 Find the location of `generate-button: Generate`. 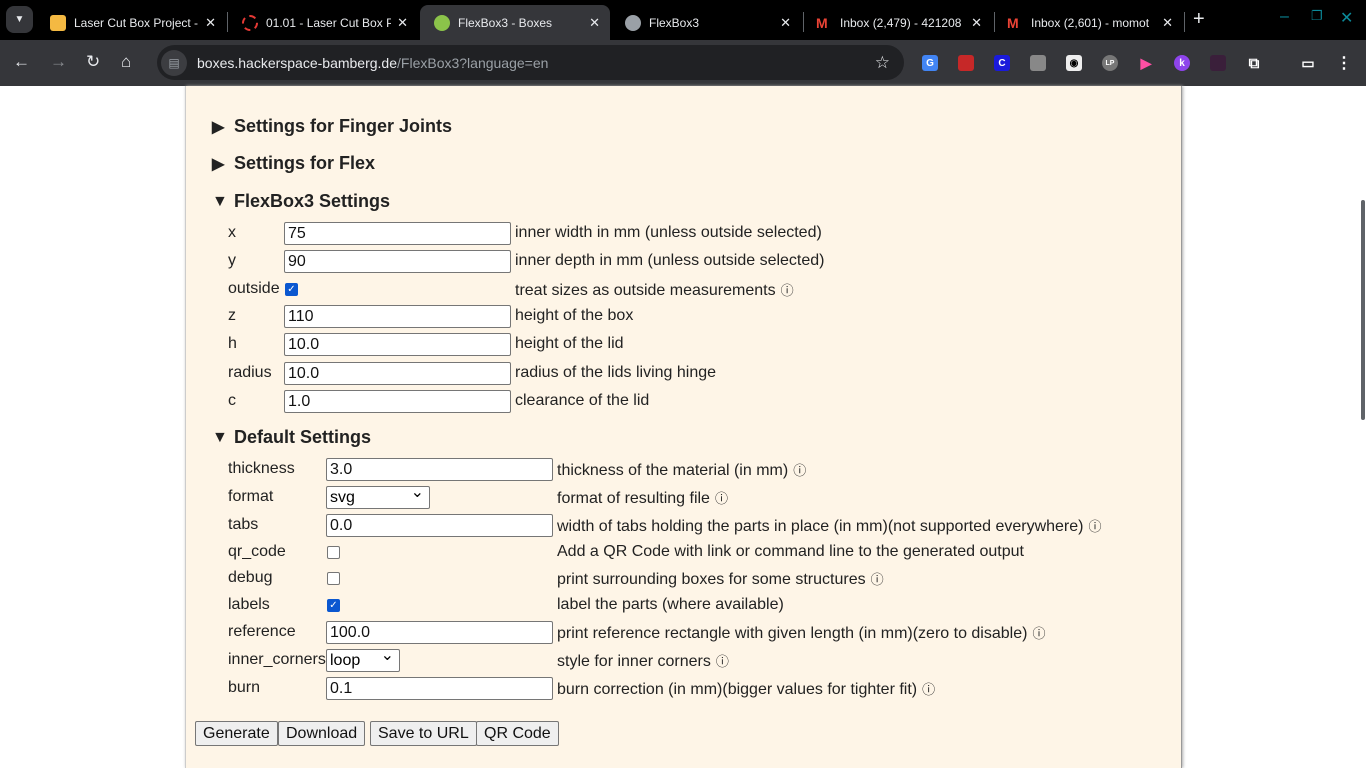

generate-button: Generate is located at coordinates (236, 733).